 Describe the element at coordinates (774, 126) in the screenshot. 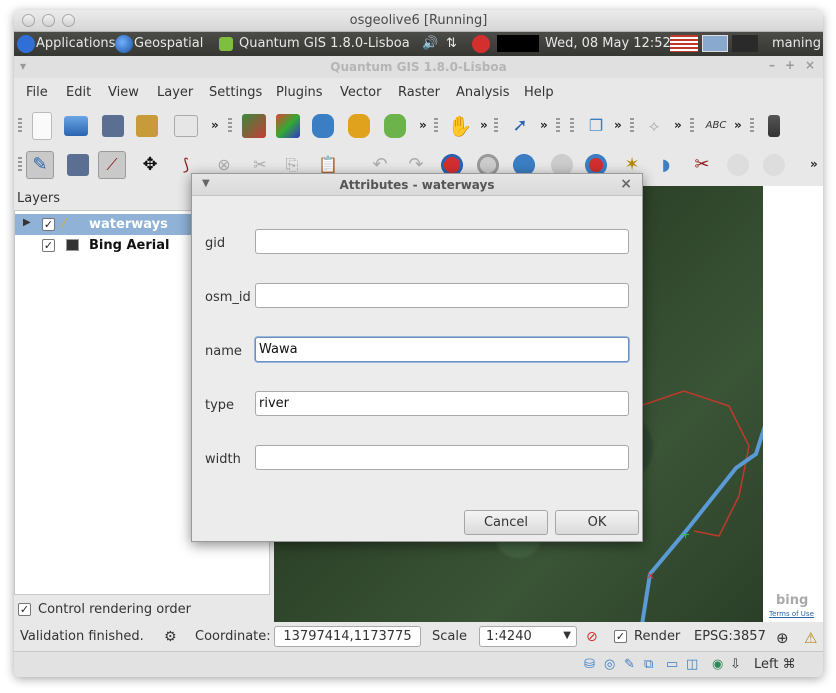

I see `plugin-manager-icon` at that location.